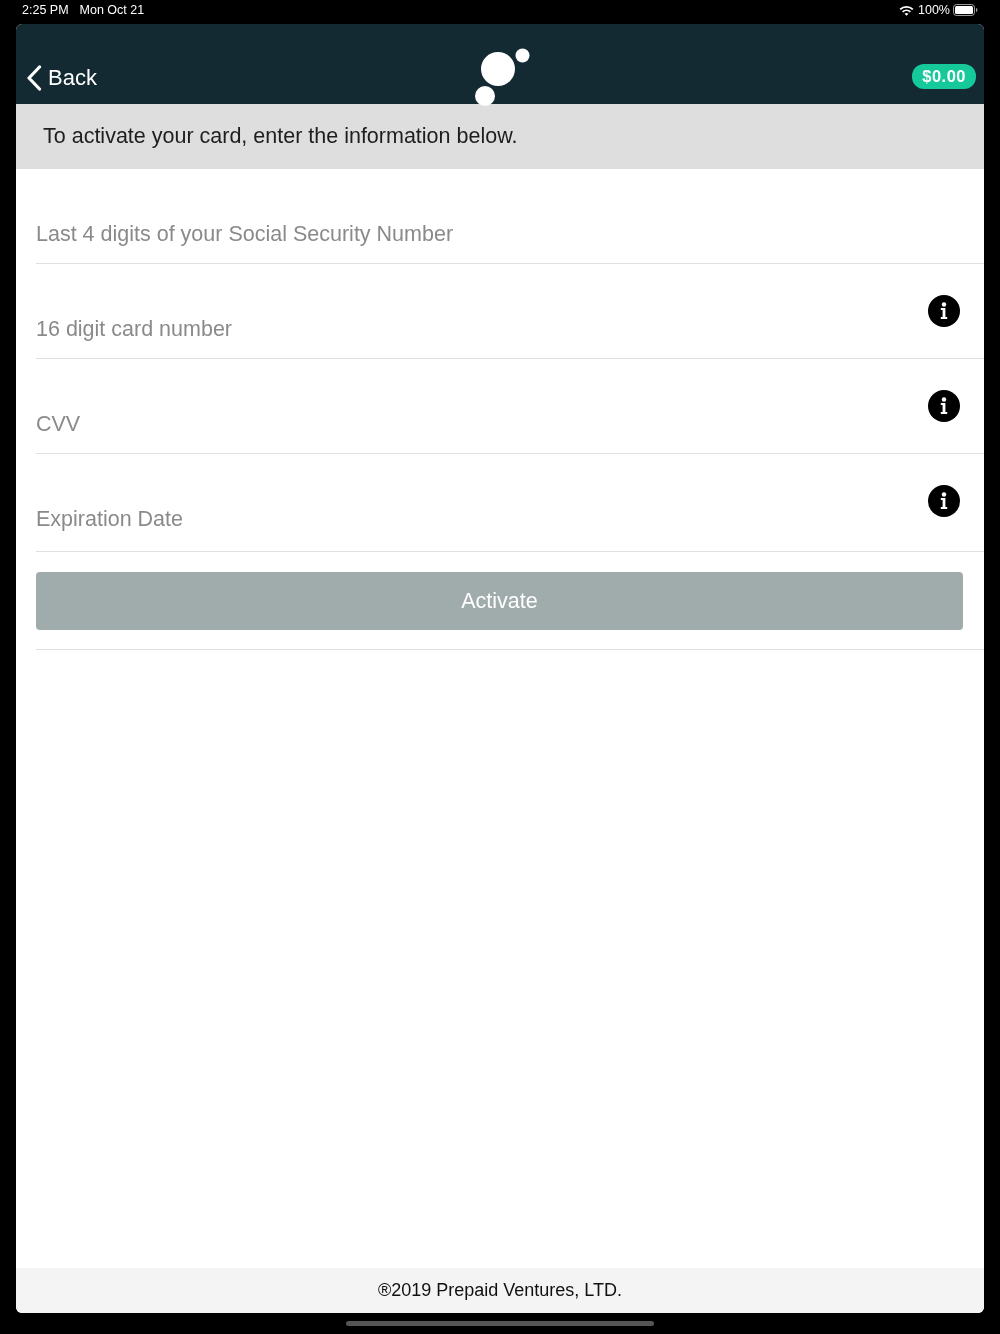 Image resolution: width=1000 pixels, height=1334 pixels. What do you see at coordinates (45, 10) in the screenshot?
I see `status-time: 2:25 PM` at bounding box center [45, 10].